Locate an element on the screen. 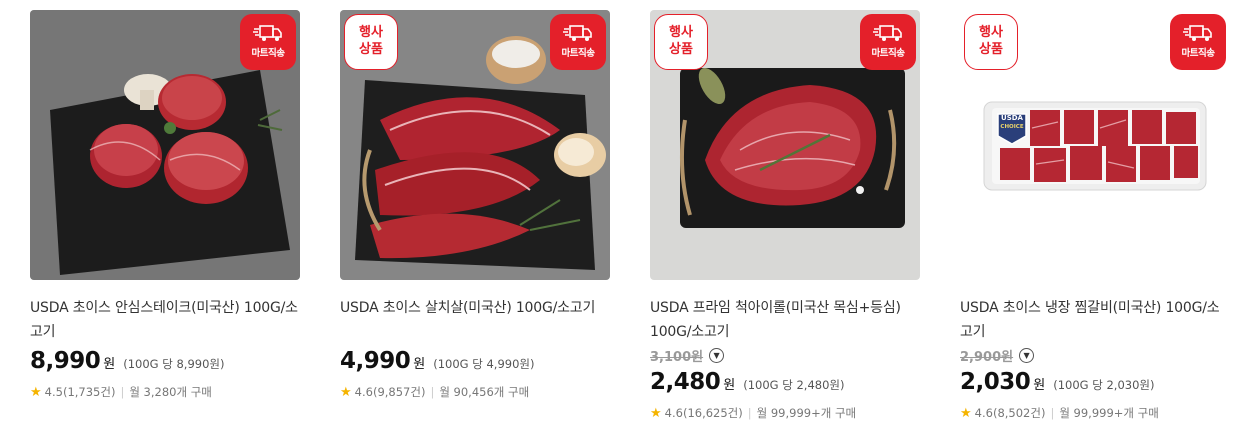 The height and width of the screenshot is (446, 1254). price-row: 2,030 원 (100G 당 2,030원) is located at coordinates (1096, 382).